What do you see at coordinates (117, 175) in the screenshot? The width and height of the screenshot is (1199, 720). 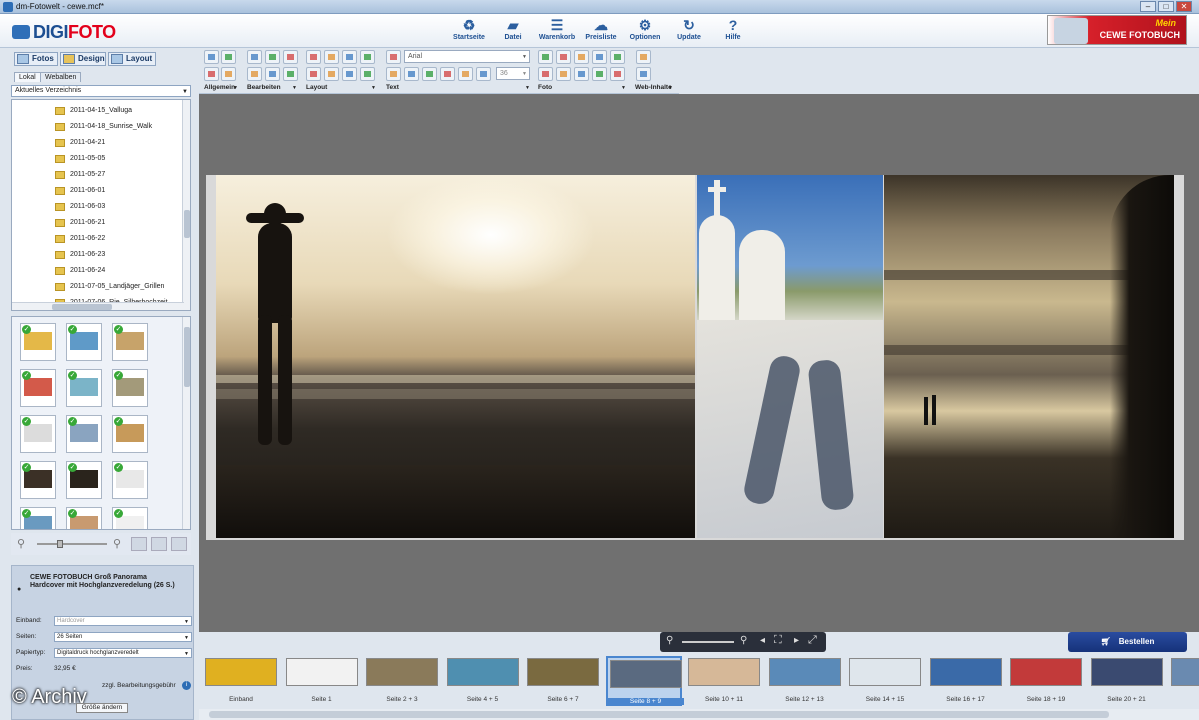 I see `folder-item: 2011-05-27` at bounding box center [117, 175].